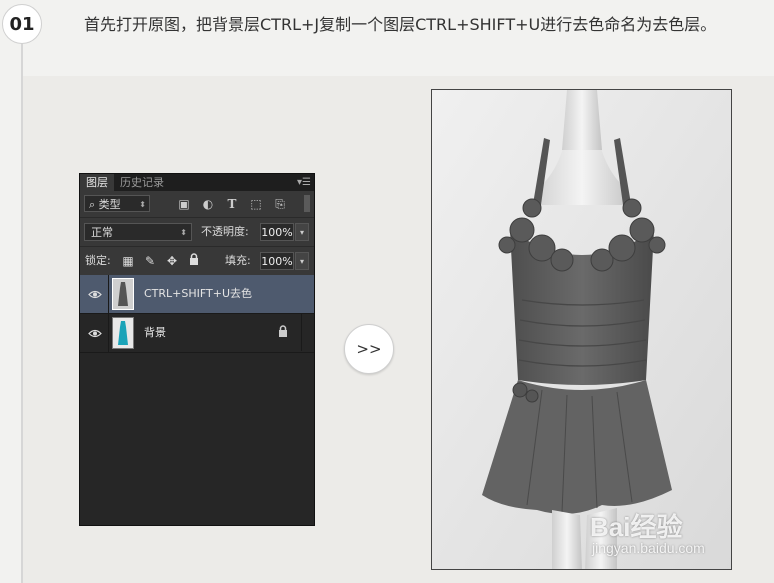 This screenshot has height=583, width=774. I want to click on filter-kind-select: ⌕ 类型 ⬍, so click(117, 203).